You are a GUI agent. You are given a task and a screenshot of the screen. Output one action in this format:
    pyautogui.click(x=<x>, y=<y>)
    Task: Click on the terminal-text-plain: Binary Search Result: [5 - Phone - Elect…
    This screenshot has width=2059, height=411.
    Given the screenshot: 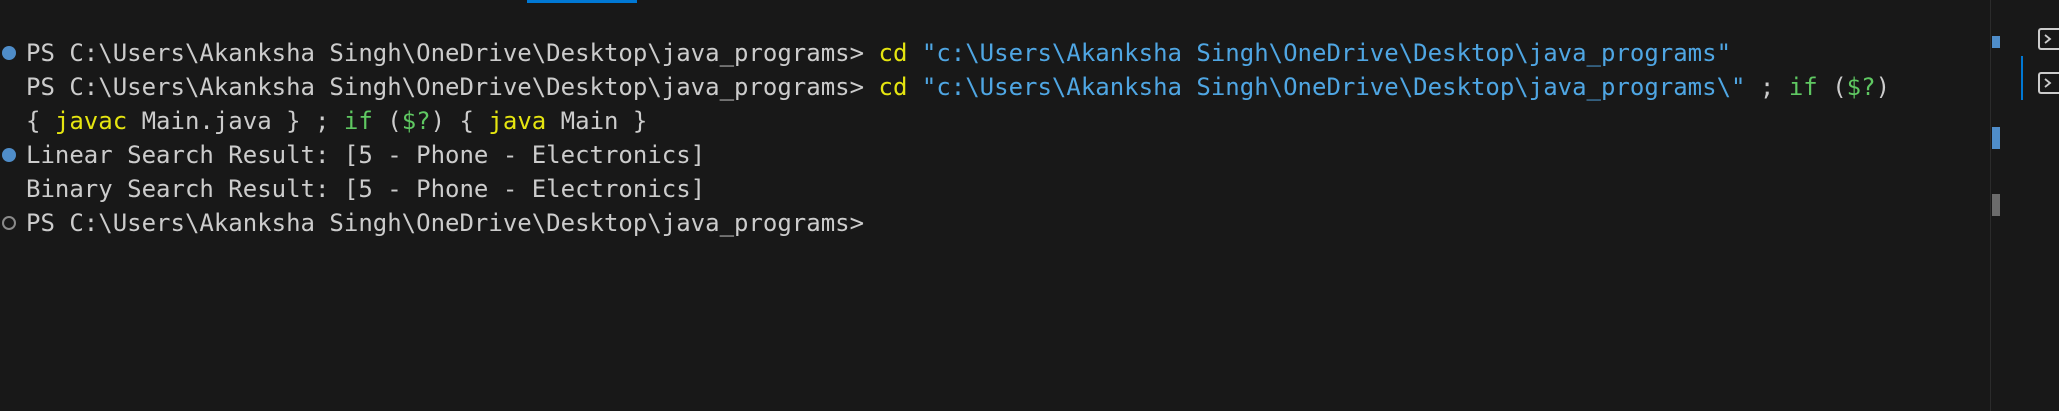 What is the action you would take?
    pyautogui.click(x=366, y=189)
    